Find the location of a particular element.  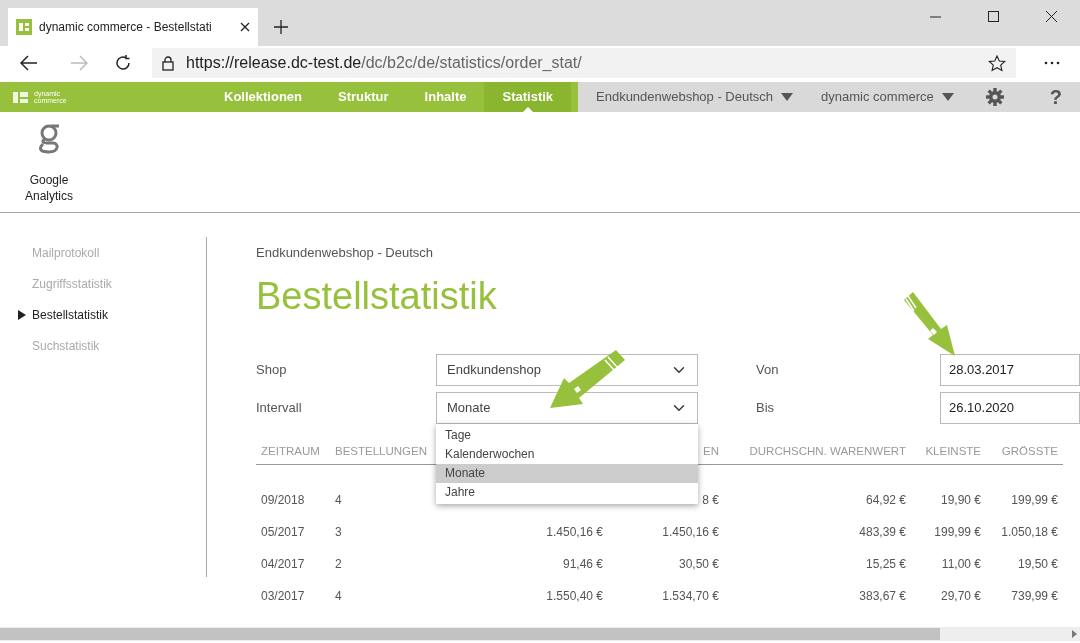

column-header: ZEITRAUM is located at coordinates (293, 450).